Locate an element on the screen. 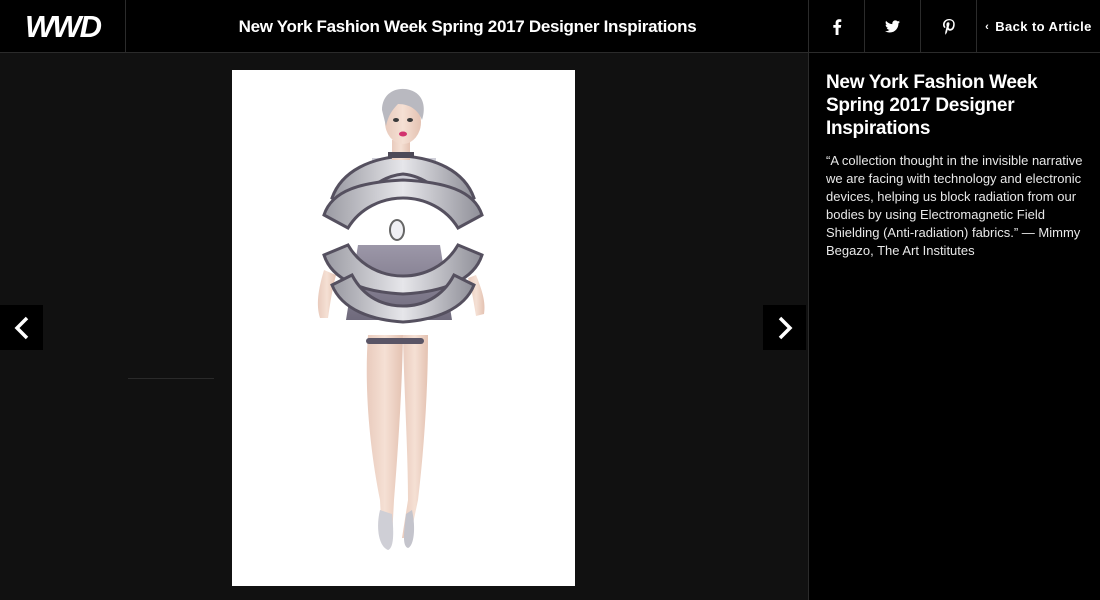 This screenshot has height=600, width=1100. twitter-icon is located at coordinates (892, 26).